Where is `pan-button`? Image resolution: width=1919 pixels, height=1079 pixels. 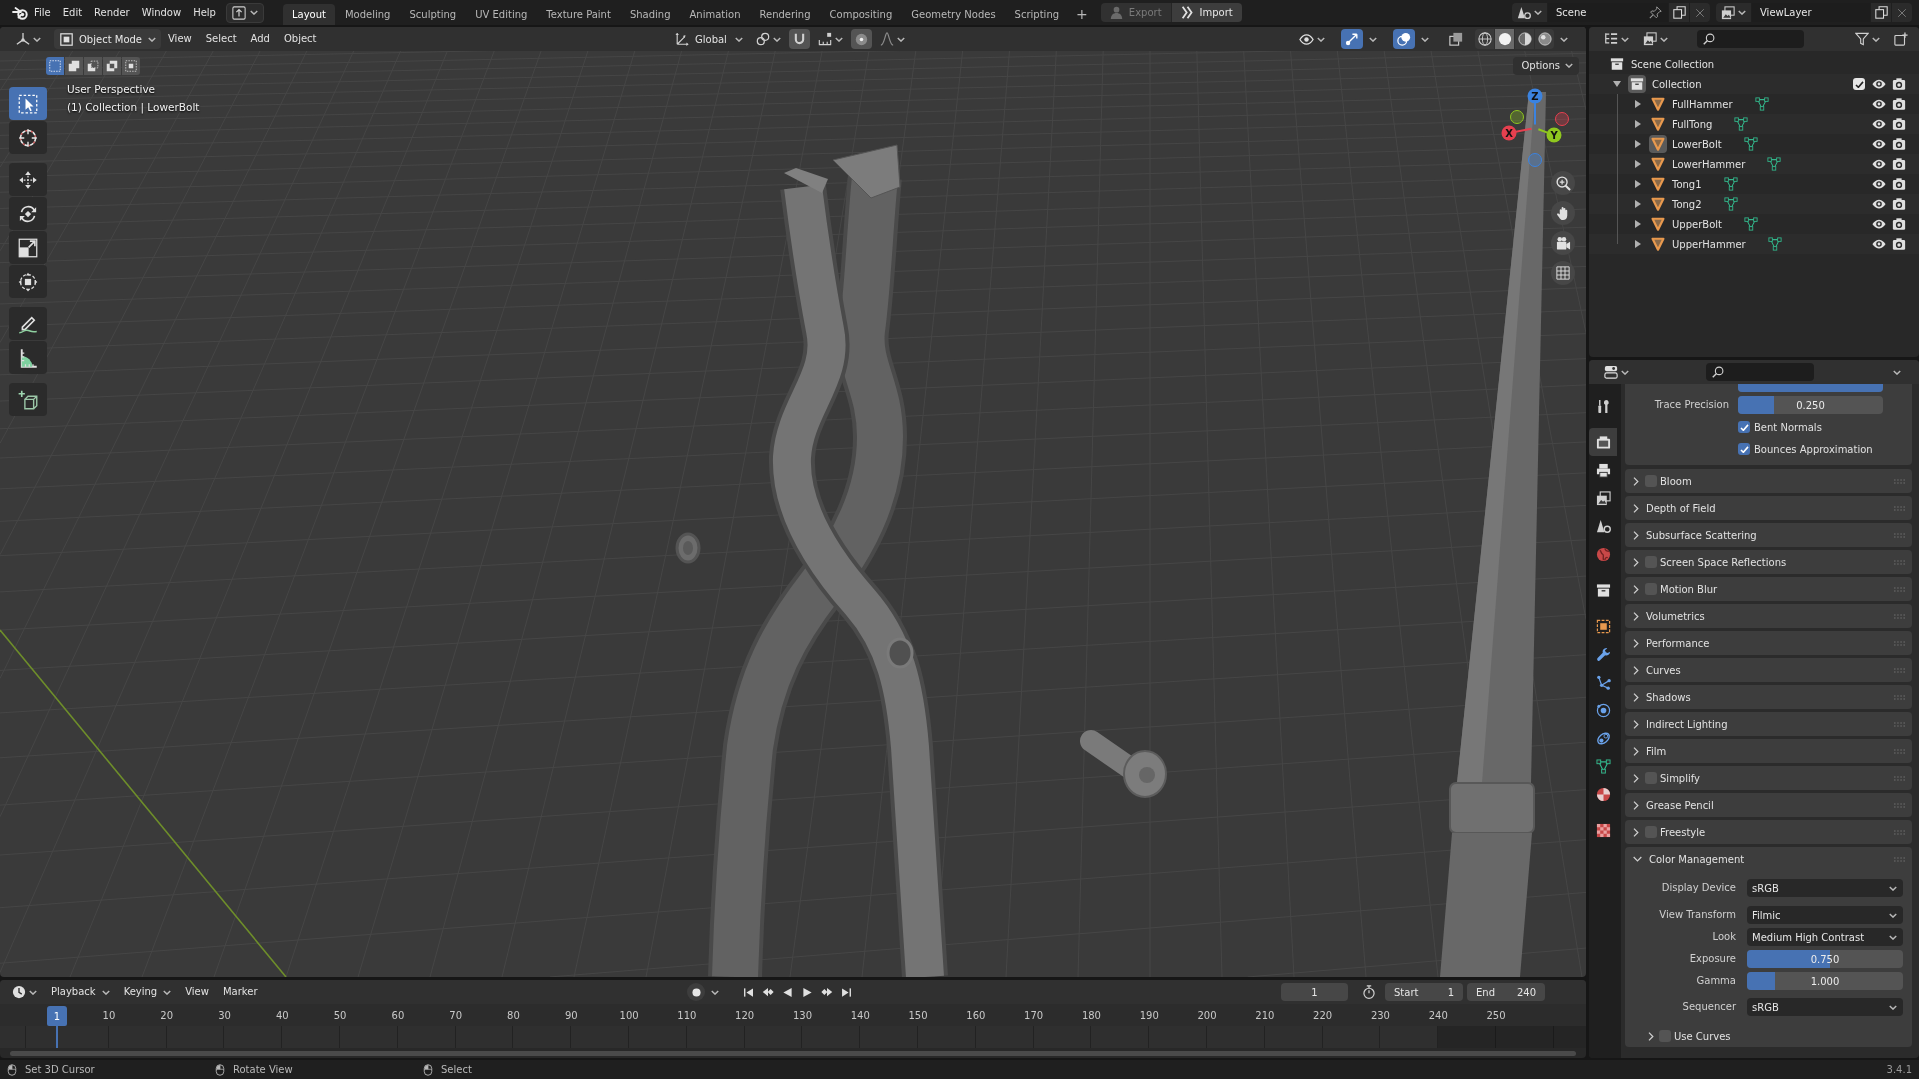 pan-button is located at coordinates (1563, 213).